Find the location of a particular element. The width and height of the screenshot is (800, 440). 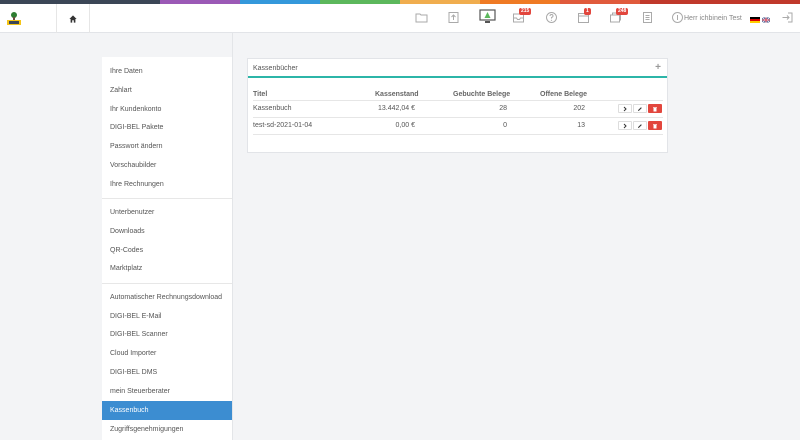

sidebar-item-rechnungsdownload: Automatischer Rechnungsdownload is located at coordinates (167, 297).